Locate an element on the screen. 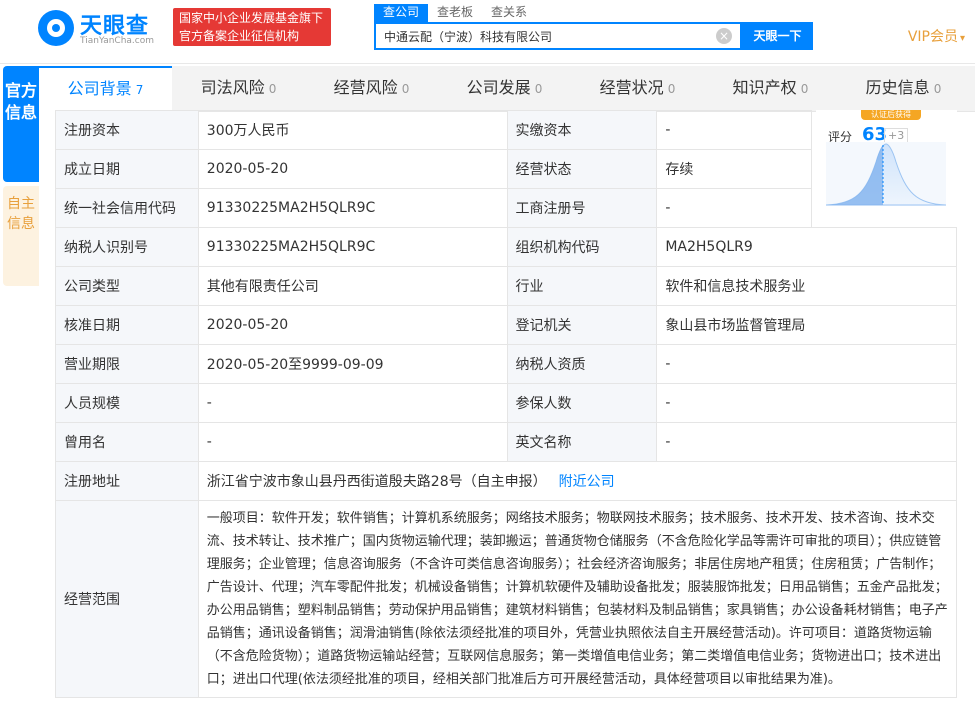 Image resolution: width=975 pixels, height=721 pixels. tab-history: 历史信息 0 is located at coordinates (903, 89).